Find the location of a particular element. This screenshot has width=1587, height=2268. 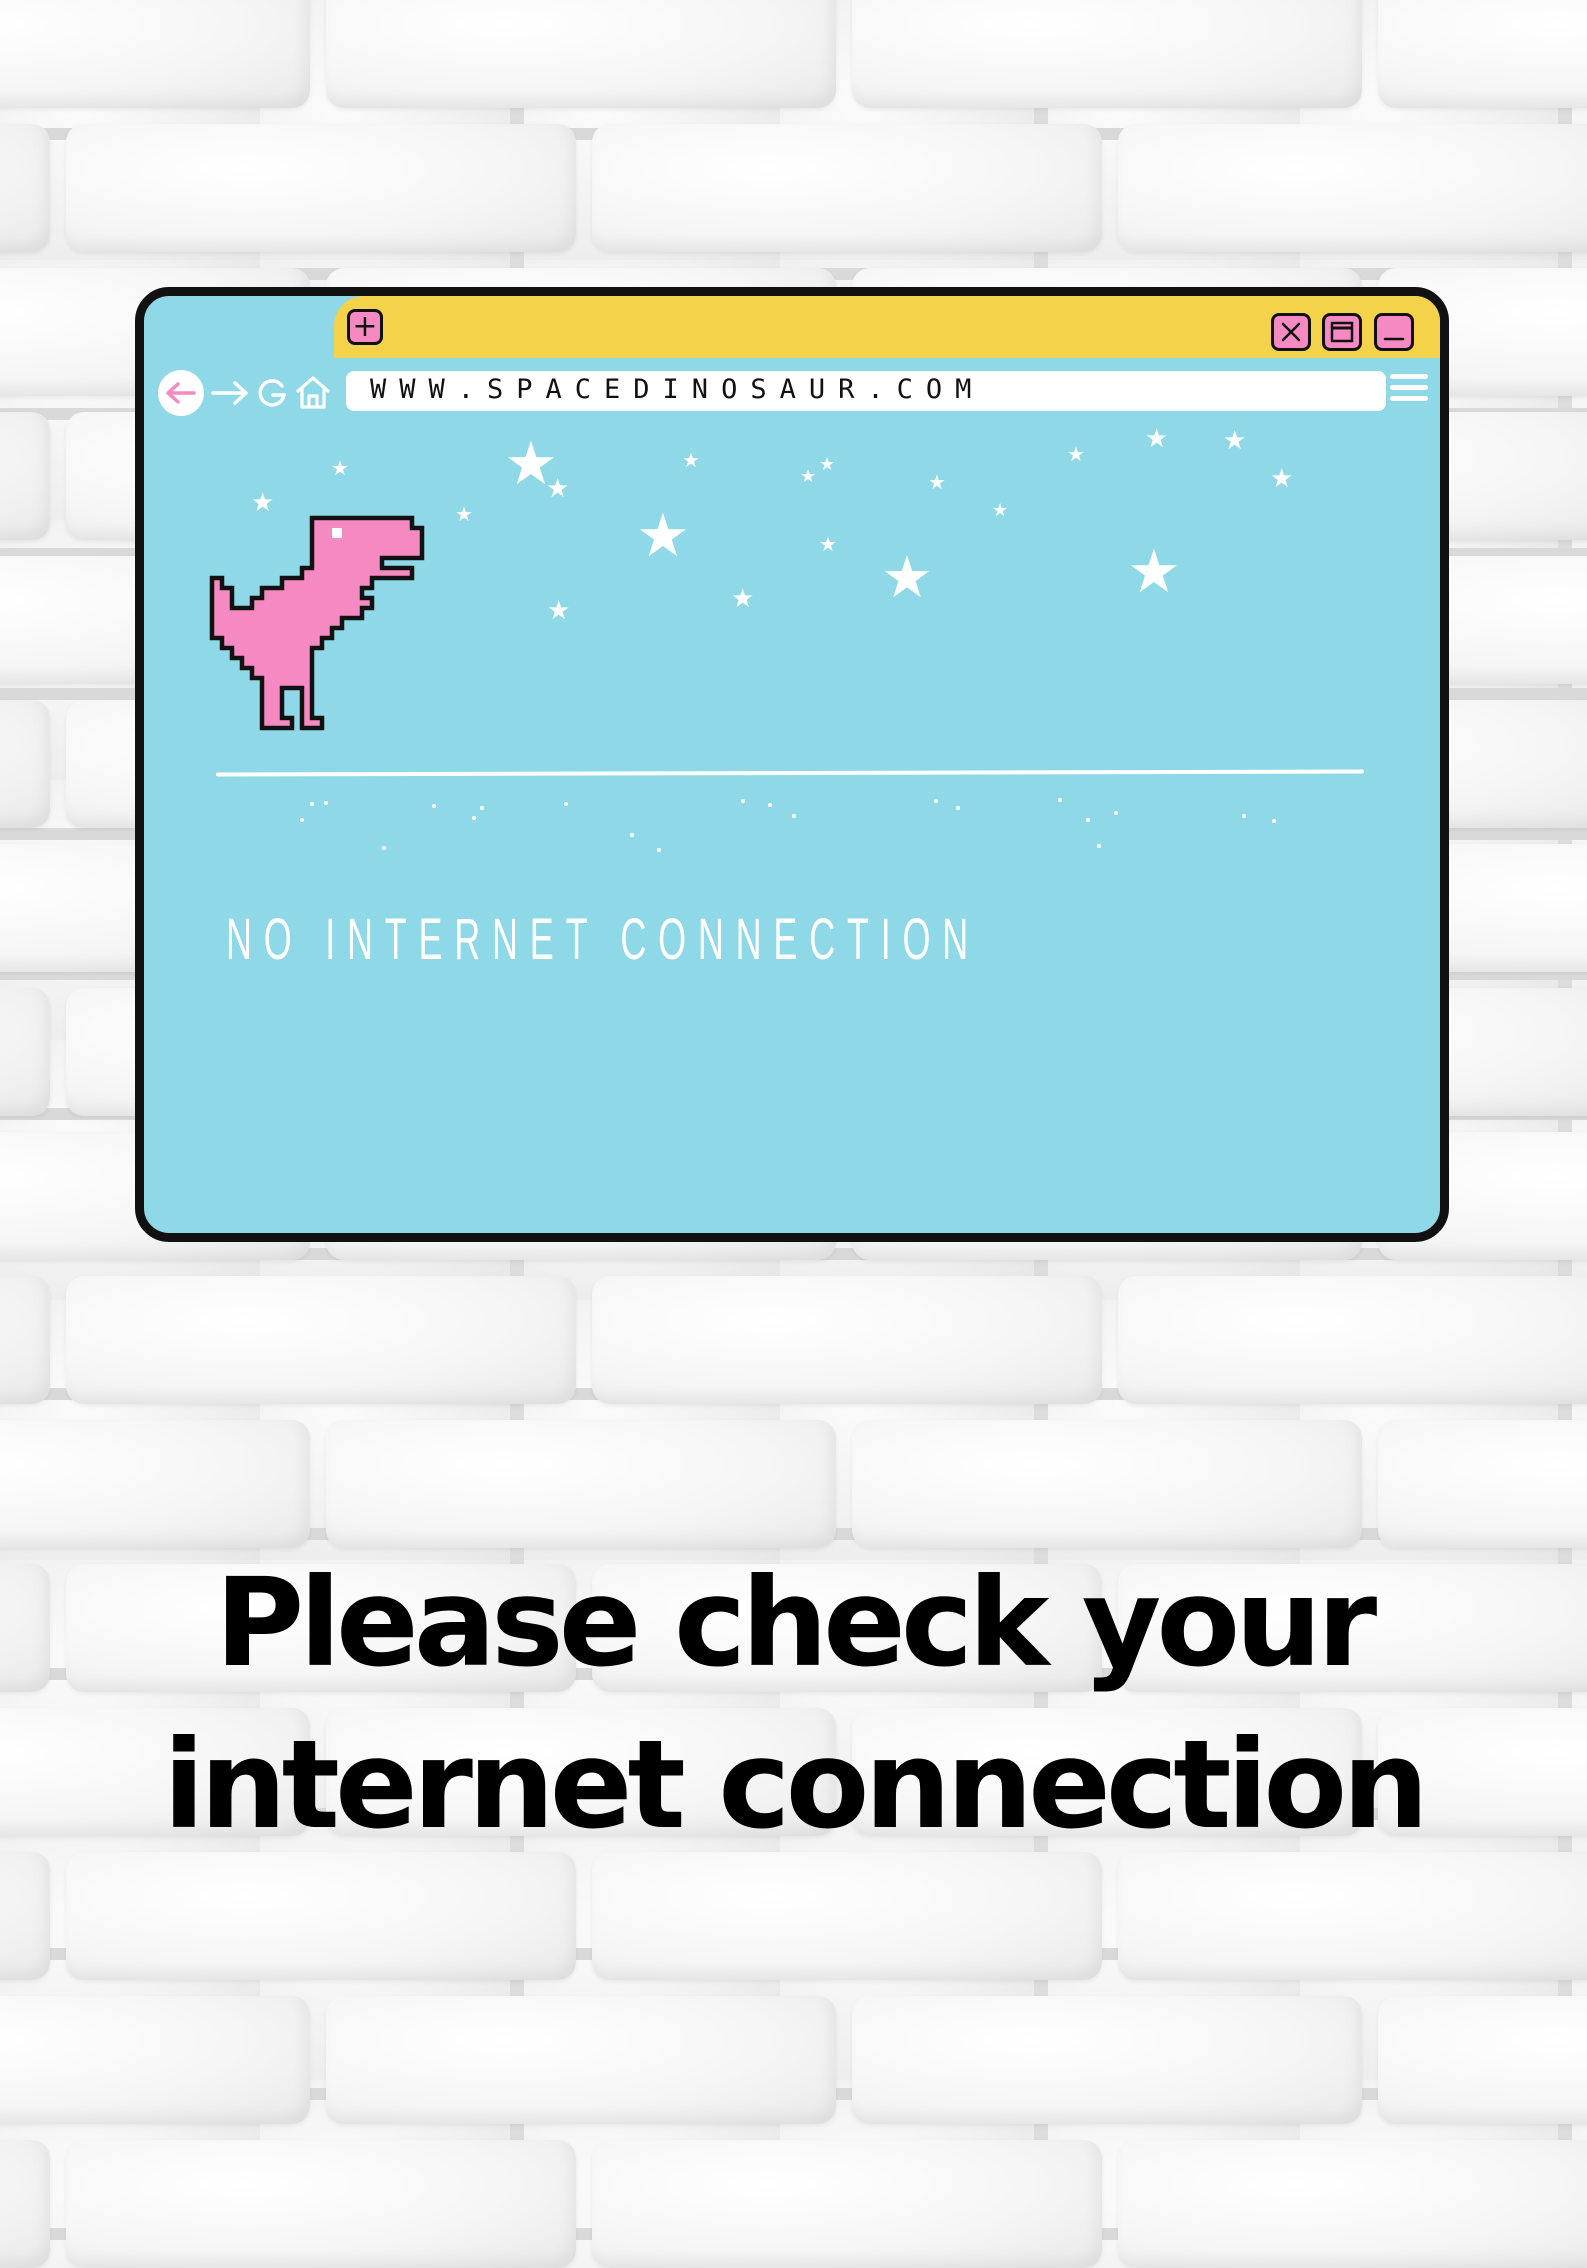

maximize-button is located at coordinates (1342, 332).